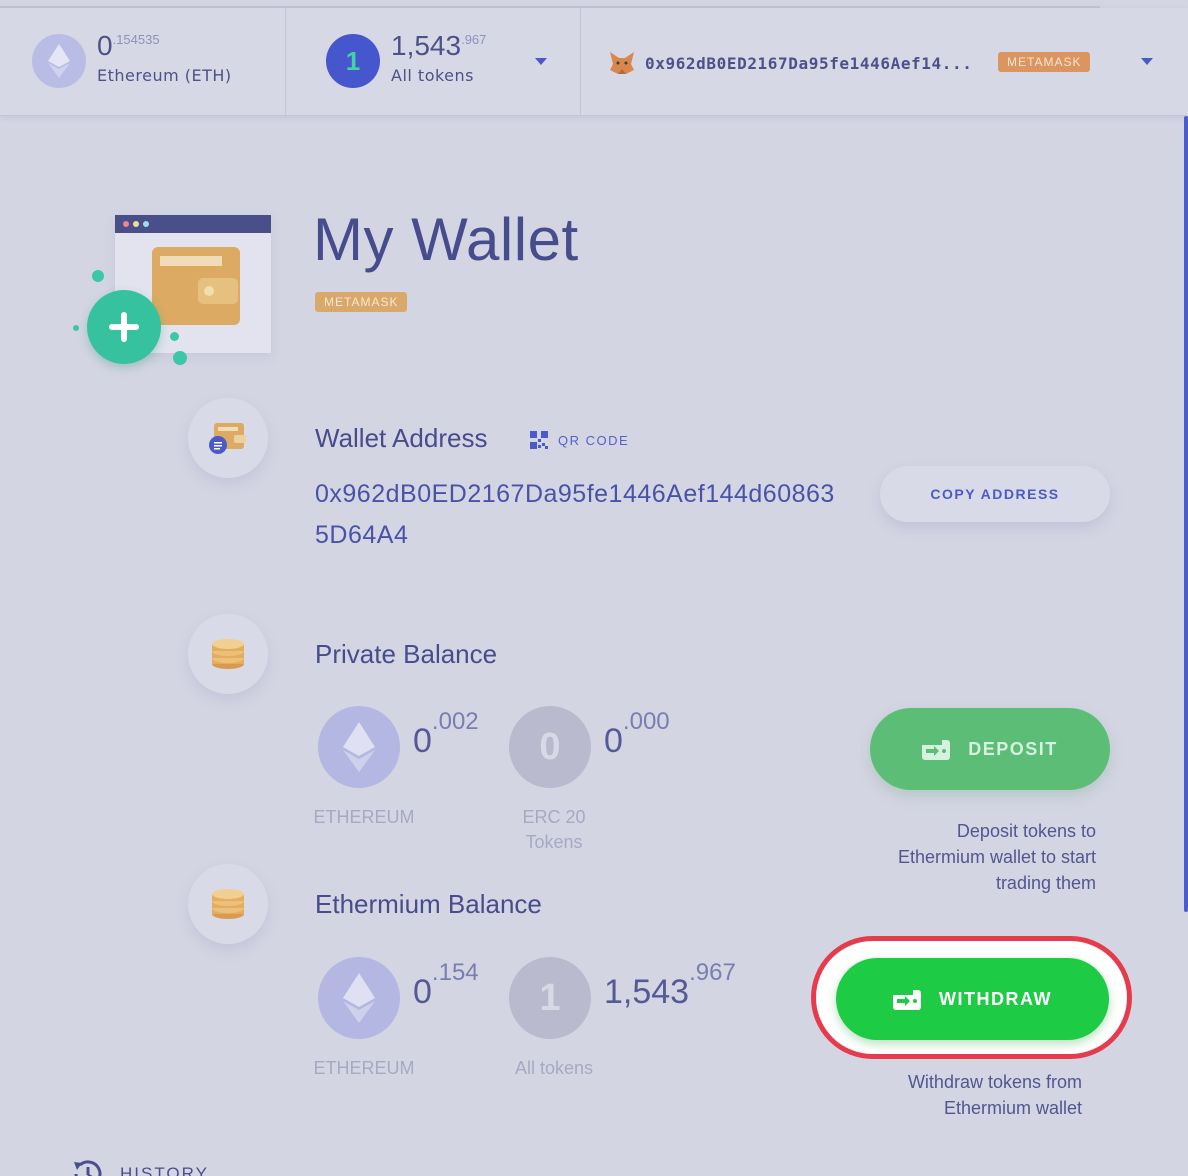  Describe the element at coordinates (105, 45) in the screenshot. I see `eth-amount-whole: 0` at that location.